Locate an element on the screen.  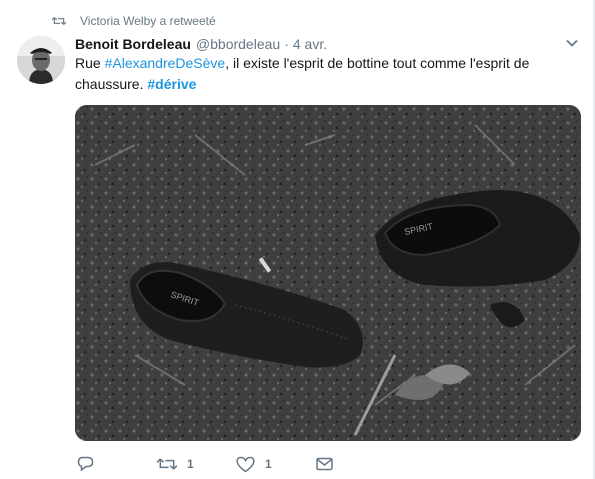
hashtag-link: #dérive is located at coordinates (171, 84).